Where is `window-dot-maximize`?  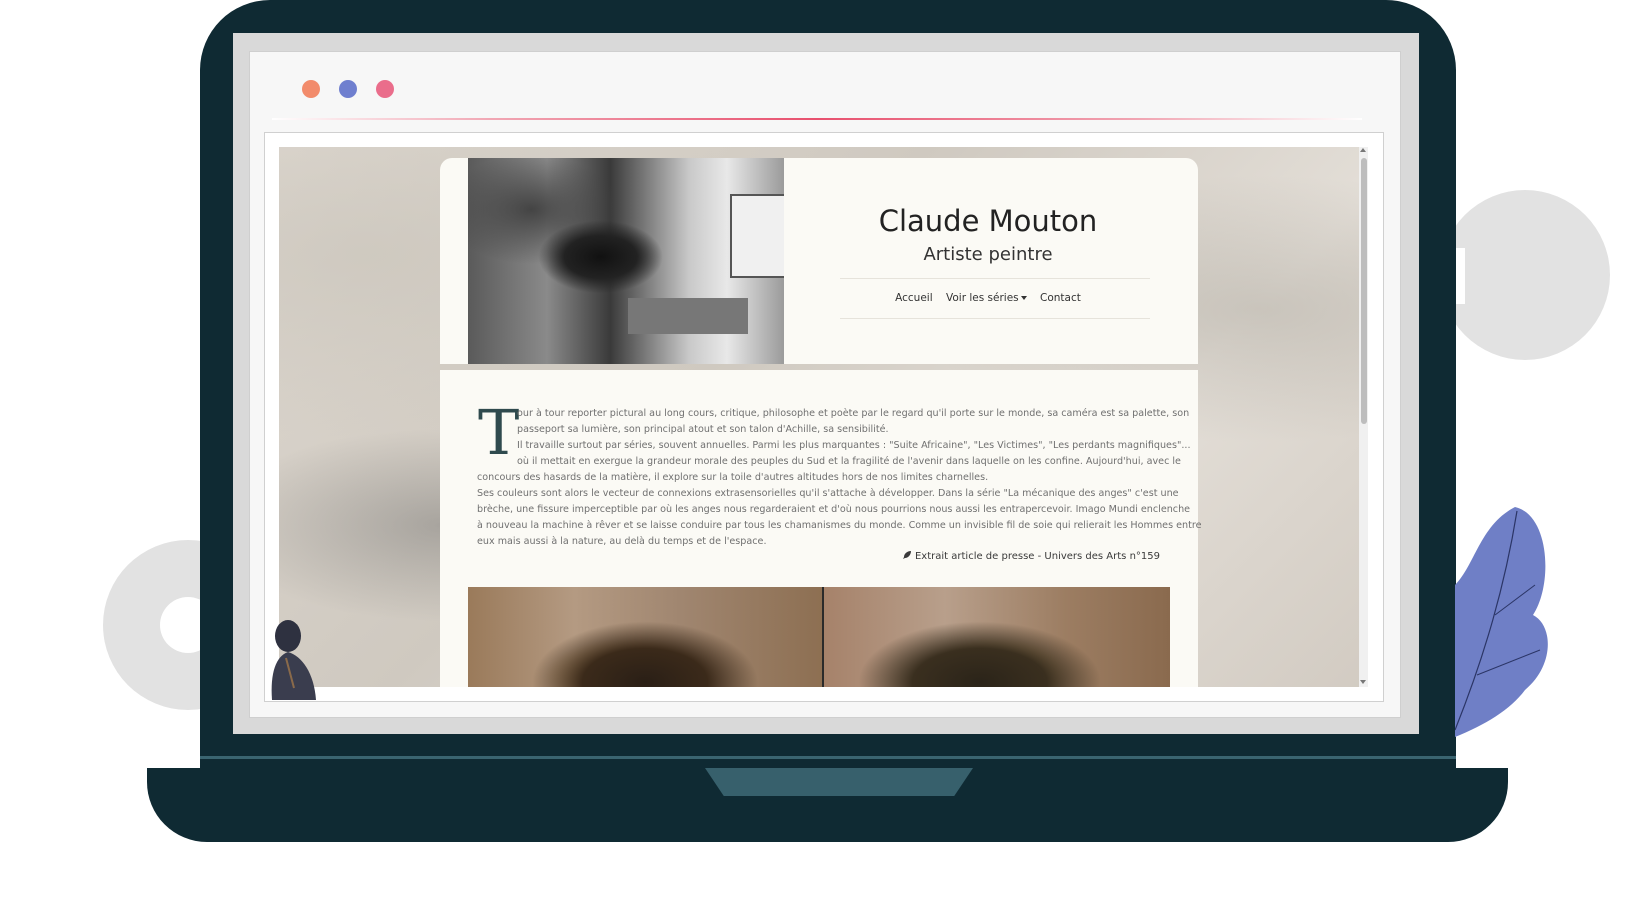
window-dot-maximize is located at coordinates (385, 89).